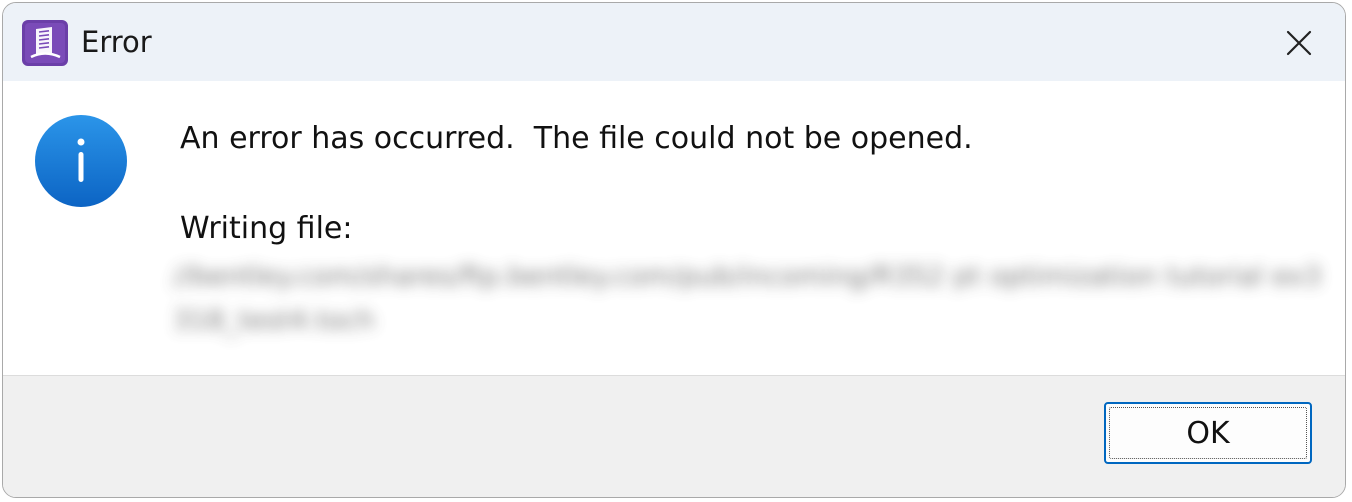 Image resolution: width=1352 pixels, height=502 pixels. I want to click on detail-label: Writing file:, so click(266, 228).